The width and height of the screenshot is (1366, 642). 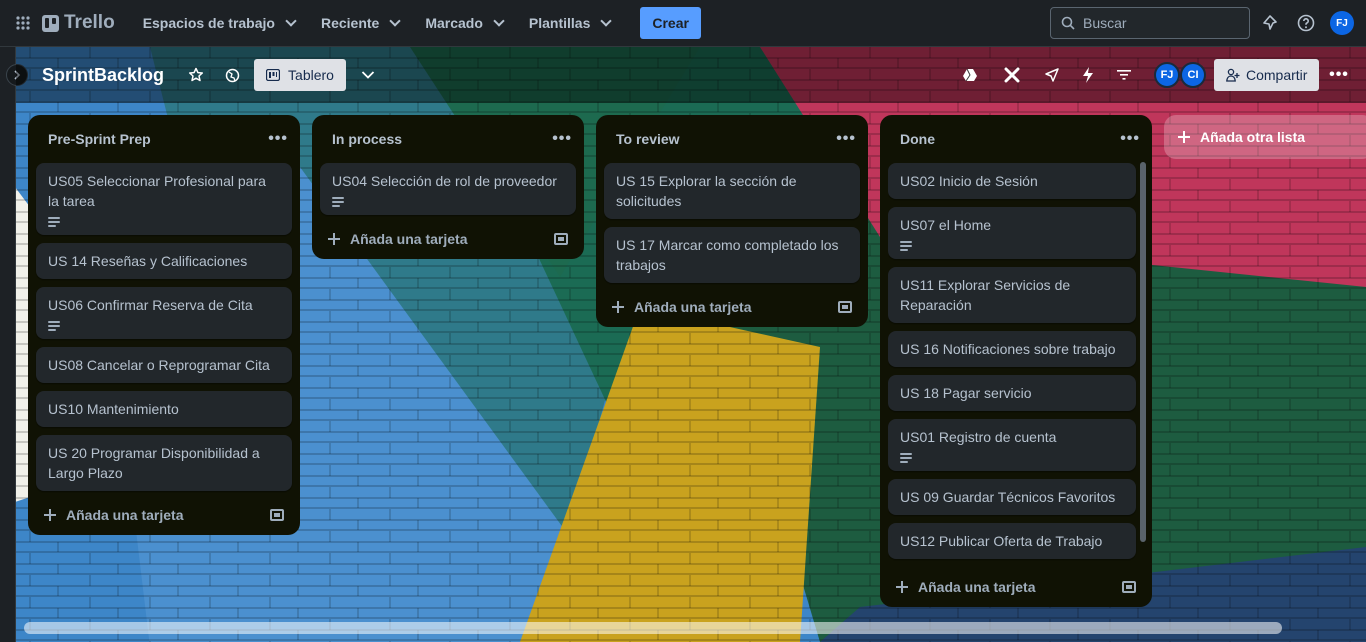 I want to click on card: US 15 Explorar la sección de solicitudes, so click(x=732, y=191).